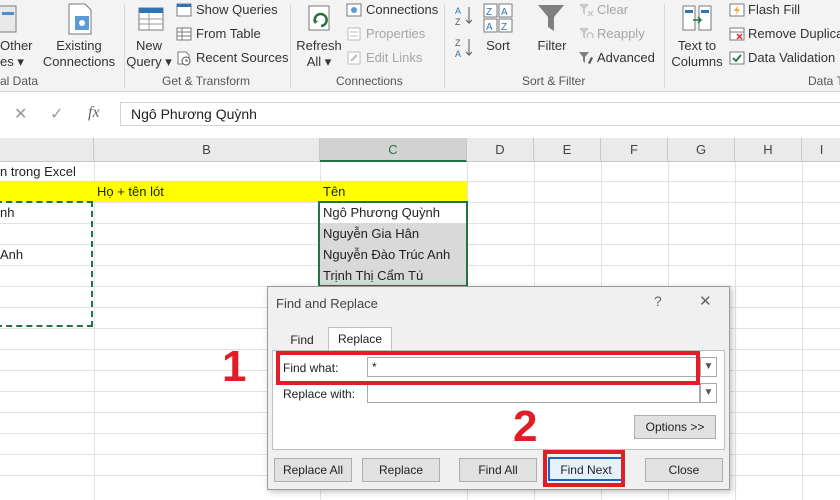 Image resolution: width=840 pixels, height=500 pixels. What do you see at coordinates (551, 18) in the screenshot?
I see `filter-icon` at bounding box center [551, 18].